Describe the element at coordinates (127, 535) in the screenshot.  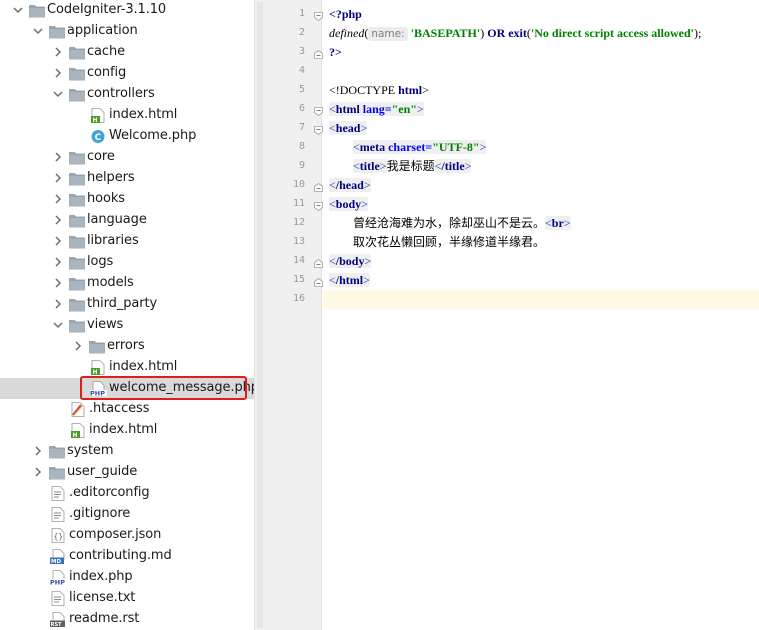
I see `tree-file: {} composer.json` at that location.